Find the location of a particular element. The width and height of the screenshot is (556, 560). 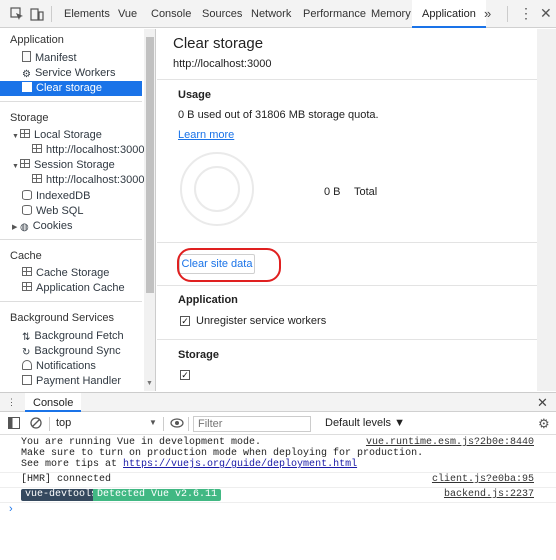

customize-menu-icon: ⋮ is located at coordinates (526, 13).